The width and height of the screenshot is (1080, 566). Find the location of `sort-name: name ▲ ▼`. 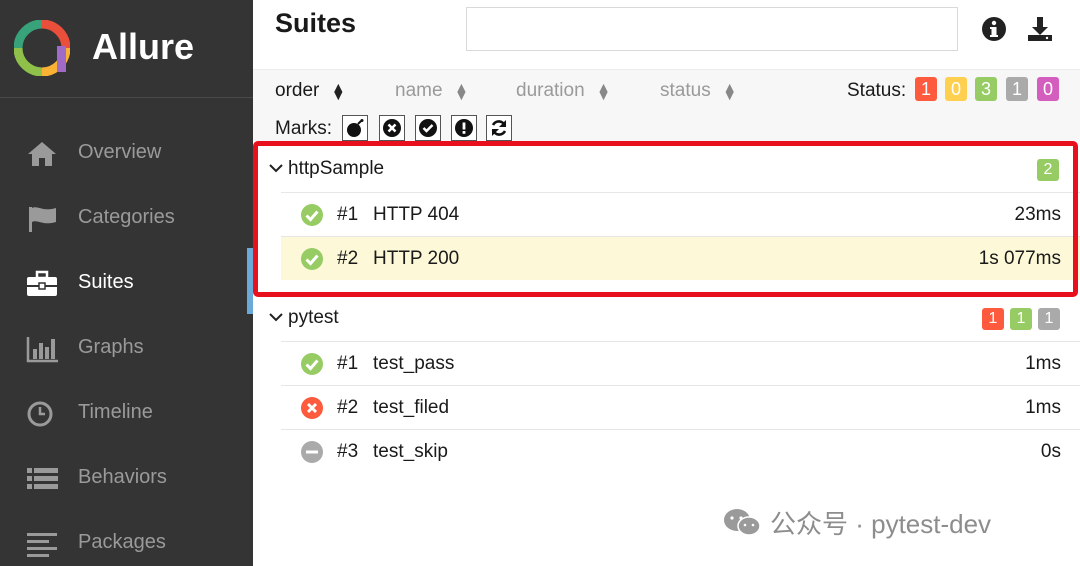

sort-name: name ▲ ▼ is located at coordinates (431, 91).